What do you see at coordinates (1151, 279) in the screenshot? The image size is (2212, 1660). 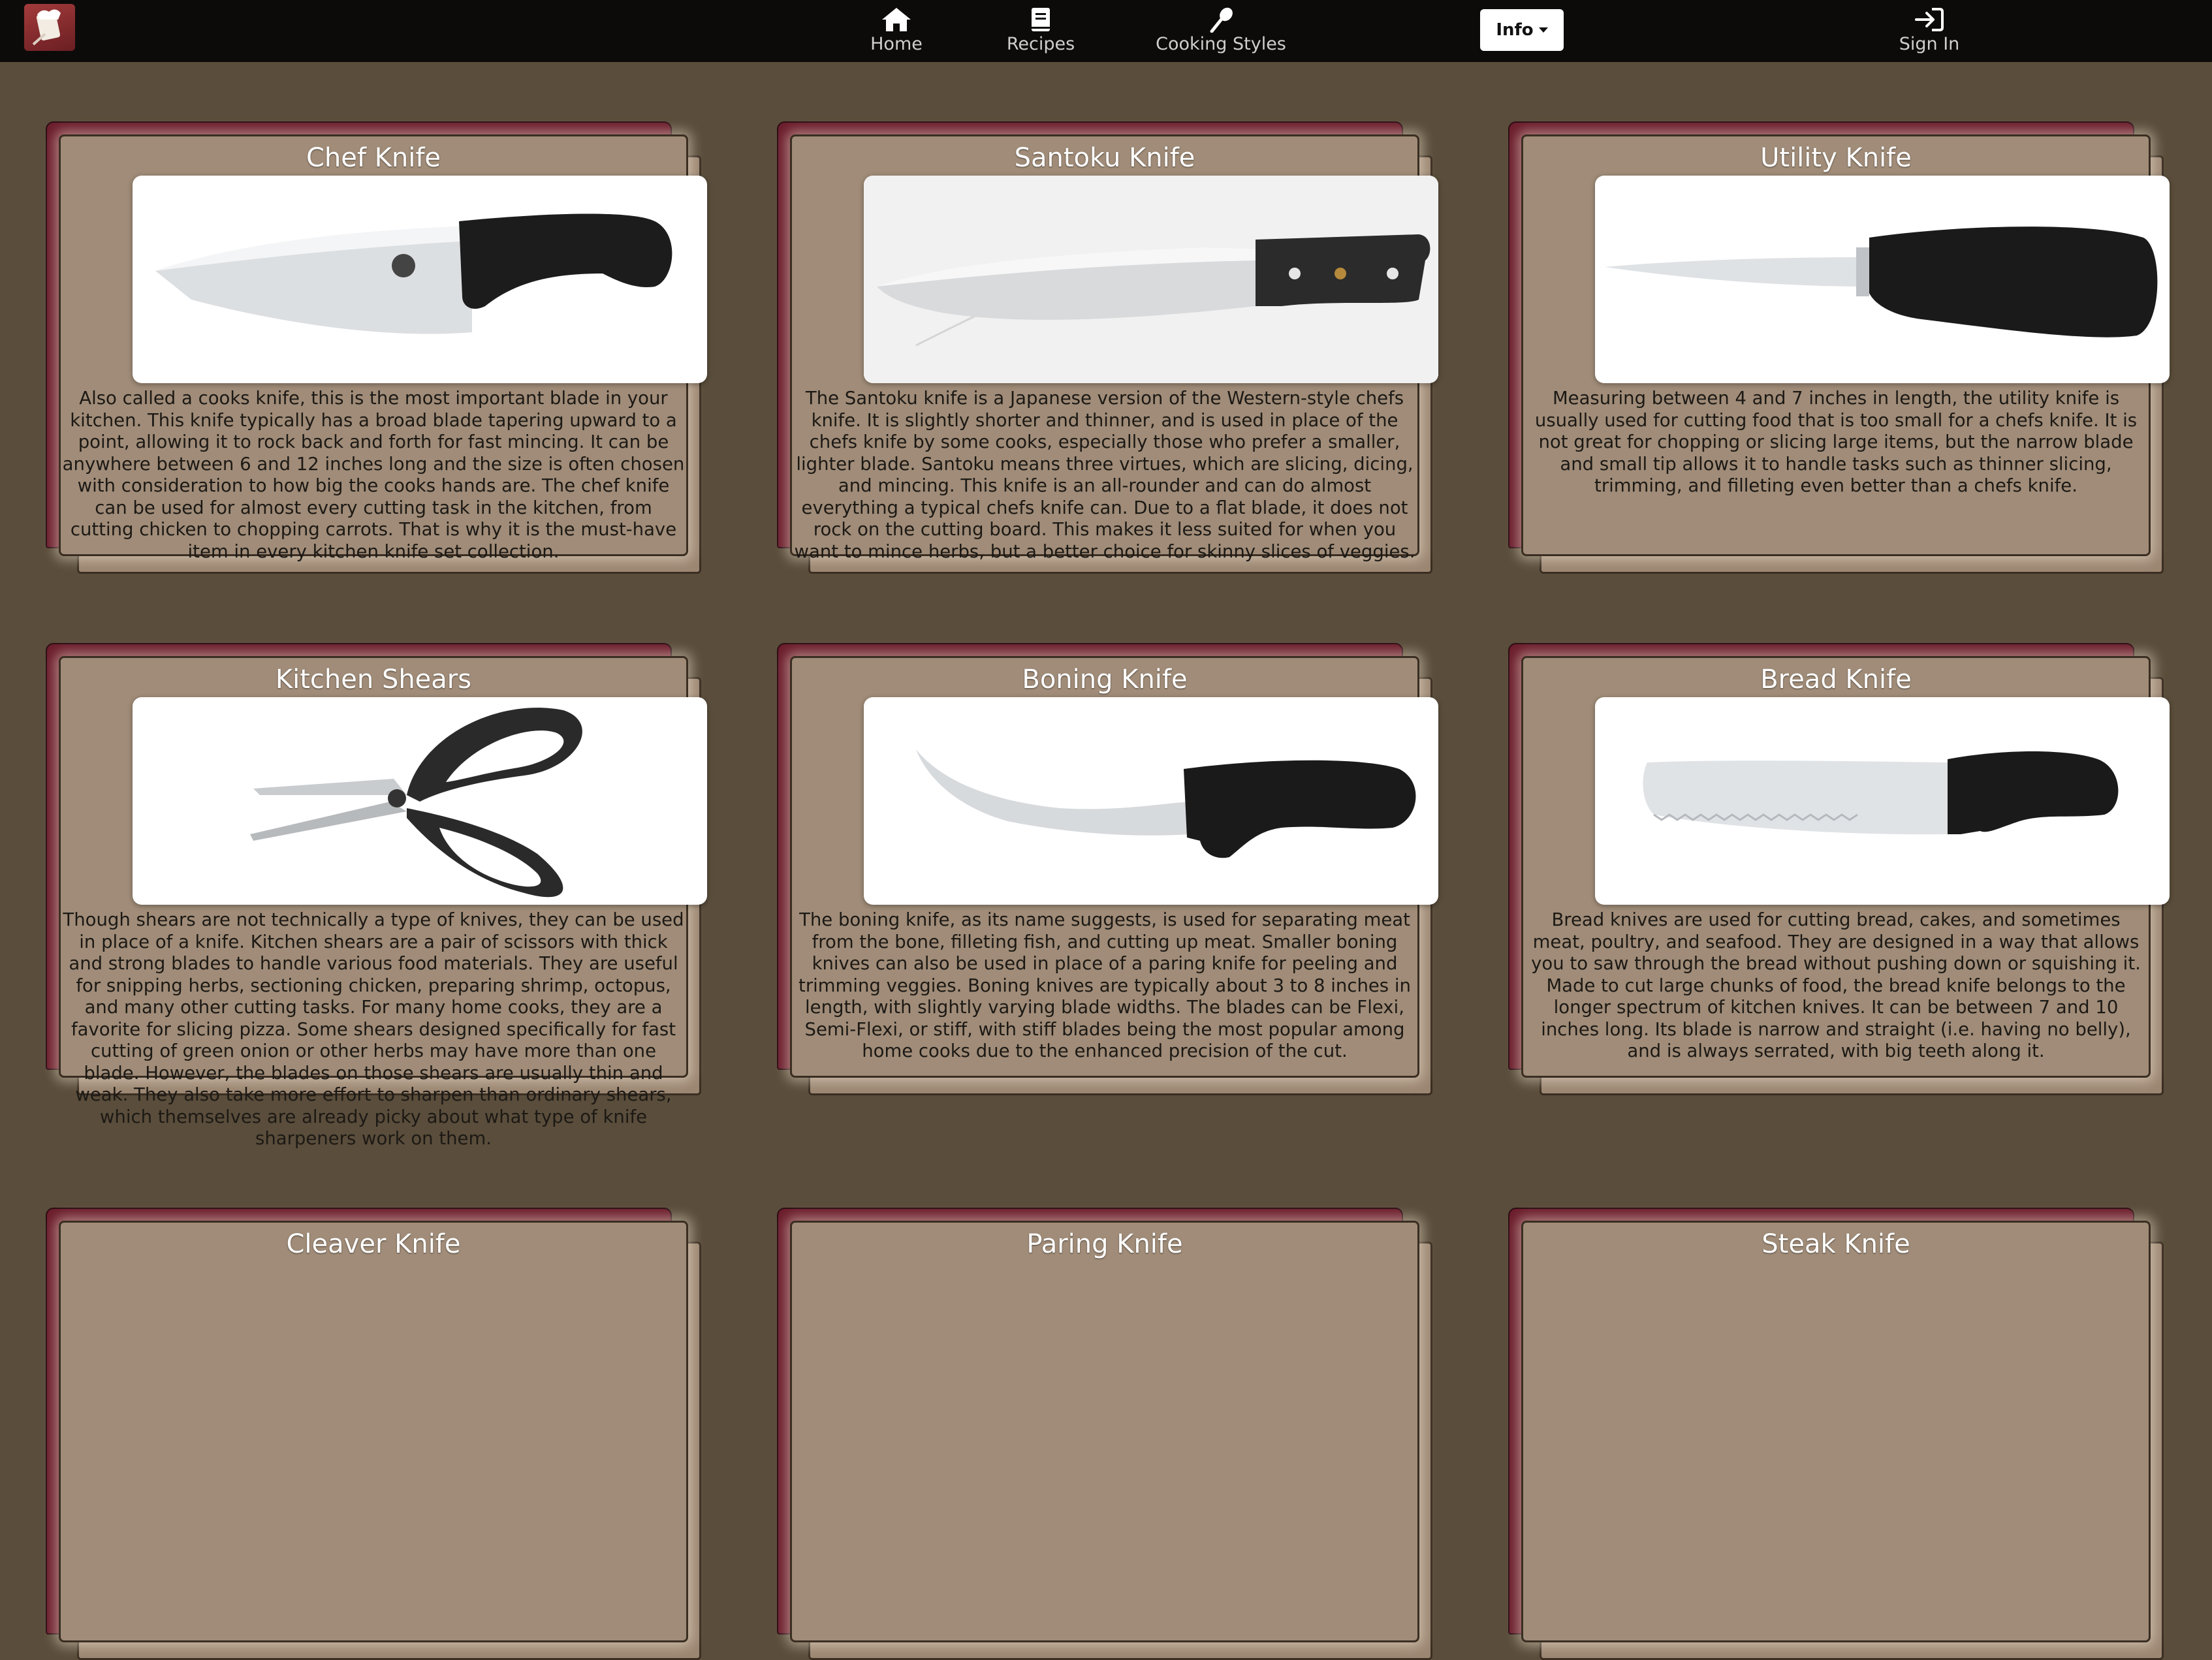 I see `santoku-knife-image` at bounding box center [1151, 279].